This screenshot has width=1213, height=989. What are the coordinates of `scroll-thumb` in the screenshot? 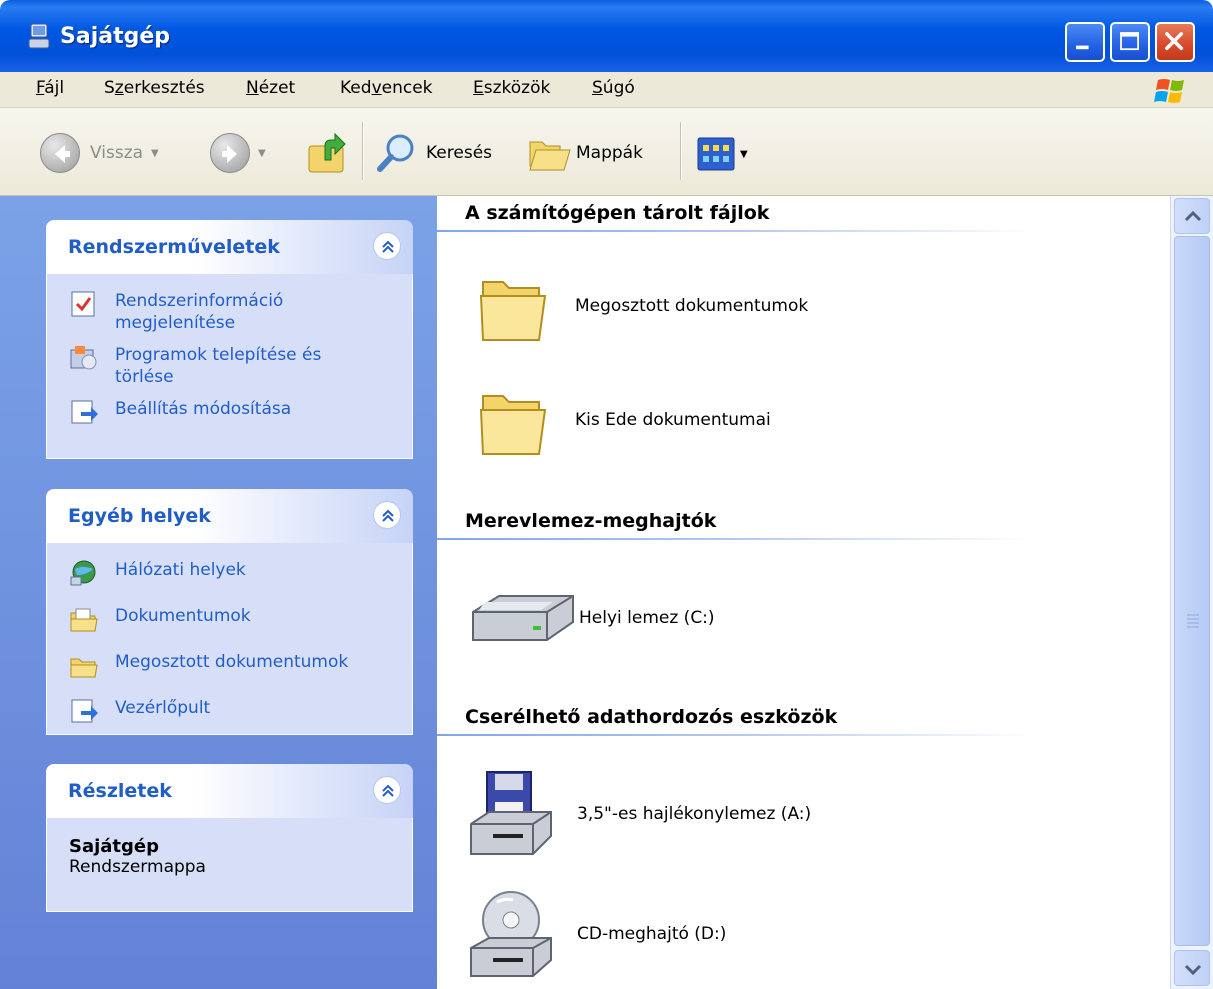 It's located at (1192, 591).